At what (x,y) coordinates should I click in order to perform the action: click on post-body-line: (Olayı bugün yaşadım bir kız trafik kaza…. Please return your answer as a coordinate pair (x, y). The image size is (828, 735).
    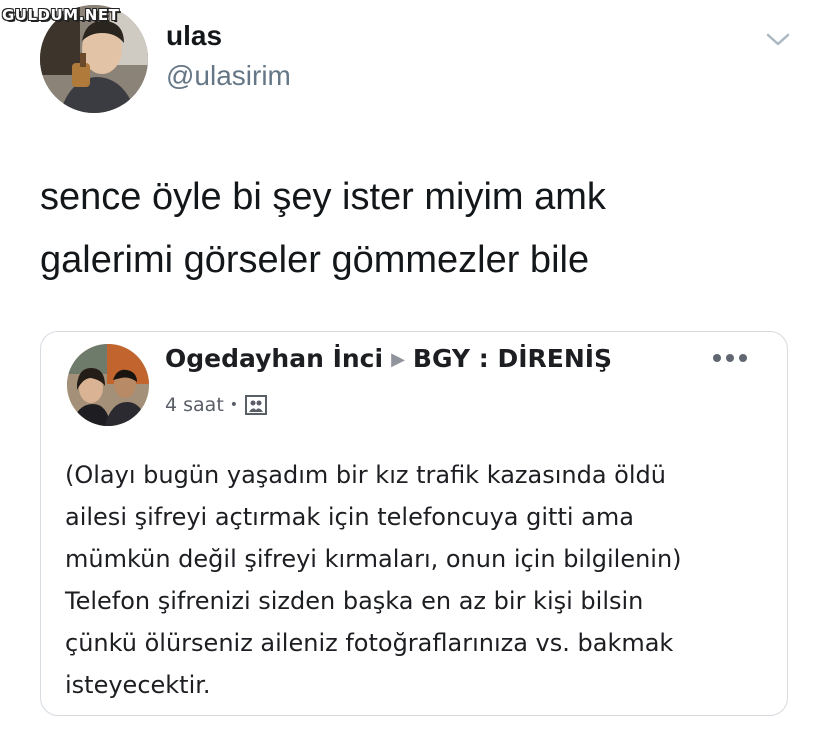
    Looking at the image, I should click on (365, 475).